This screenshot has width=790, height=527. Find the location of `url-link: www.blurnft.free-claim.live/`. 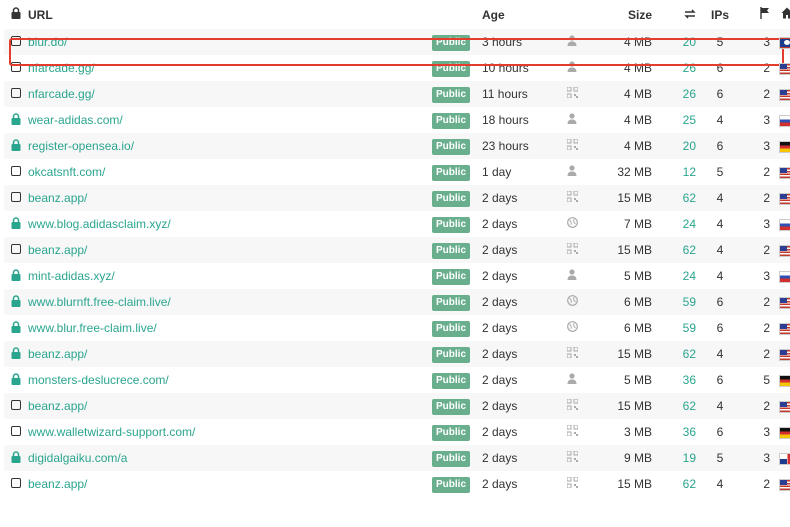

url-link: www.blurnft.free-claim.live/ is located at coordinates (99, 302).